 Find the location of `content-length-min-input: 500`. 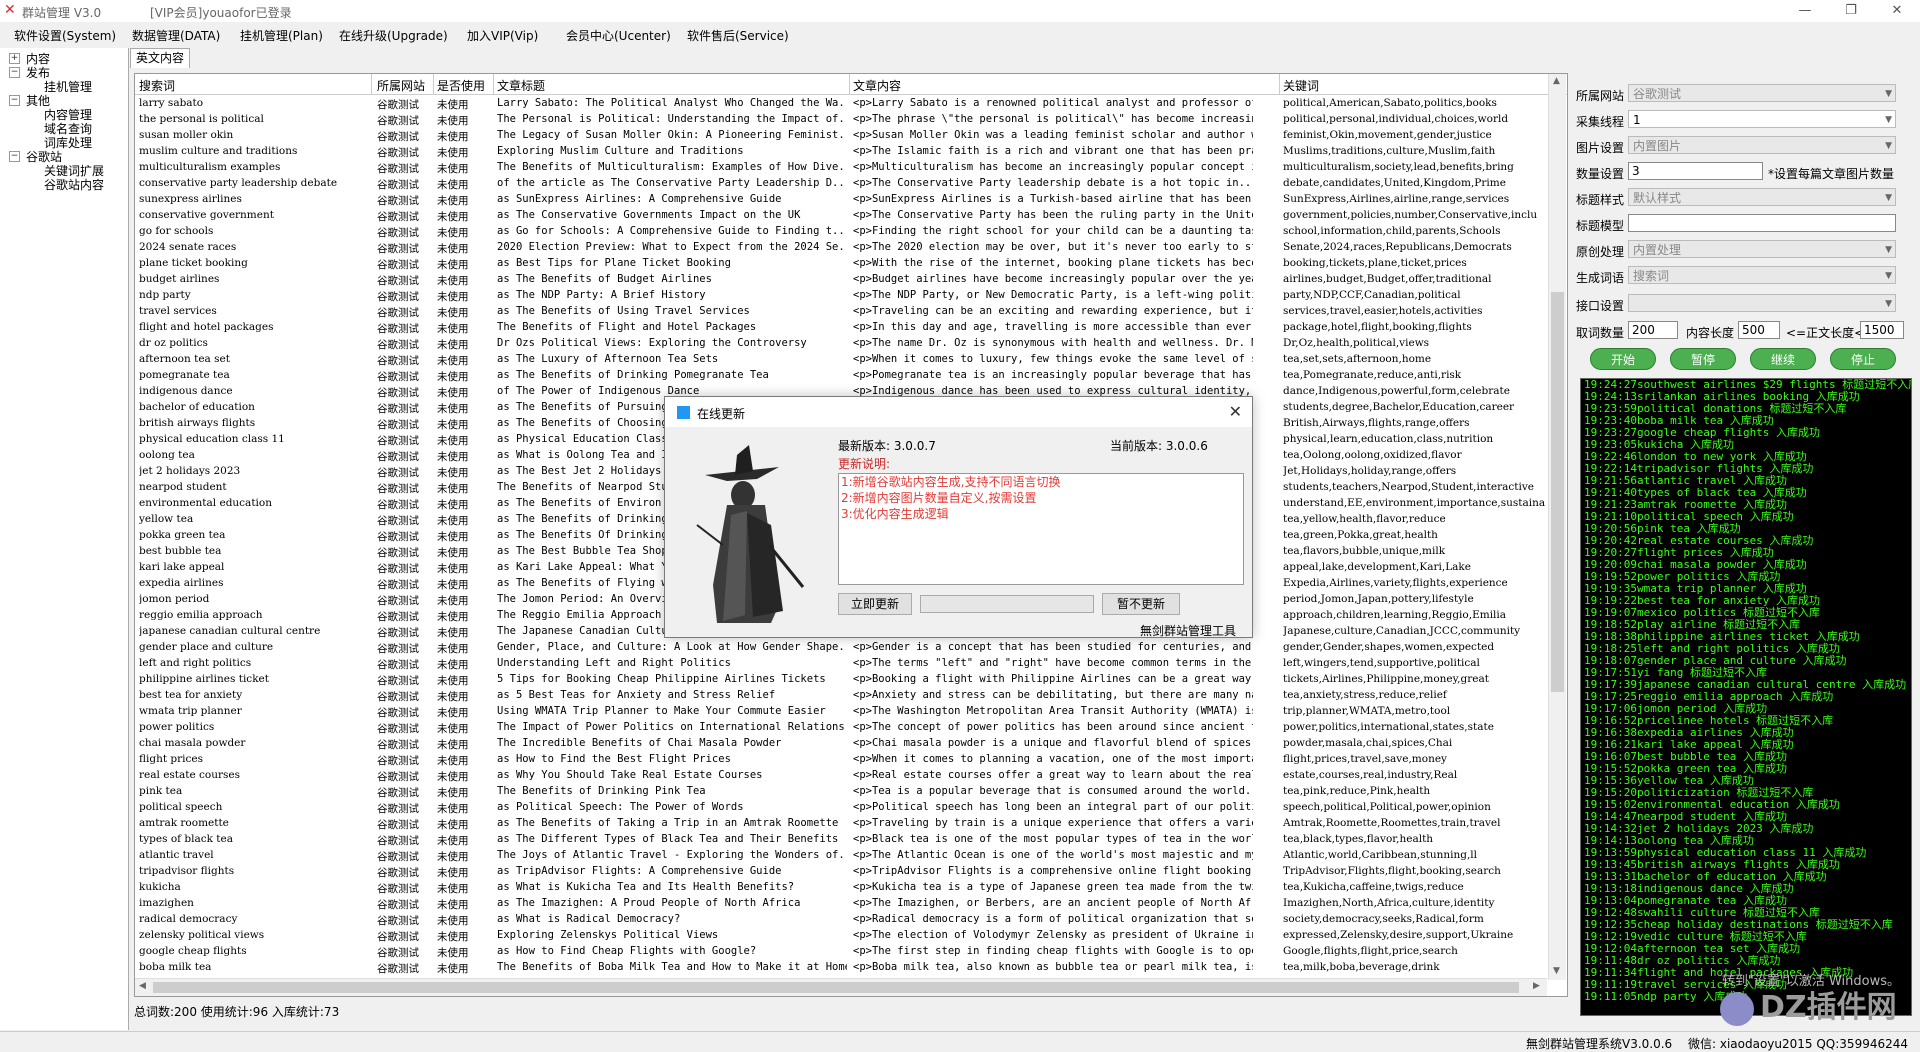

content-length-min-input: 500 is located at coordinates (1759, 330).